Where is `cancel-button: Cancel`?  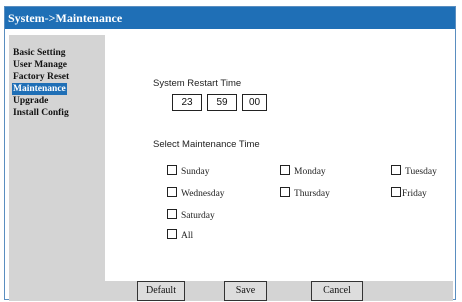 cancel-button: Cancel is located at coordinates (337, 291).